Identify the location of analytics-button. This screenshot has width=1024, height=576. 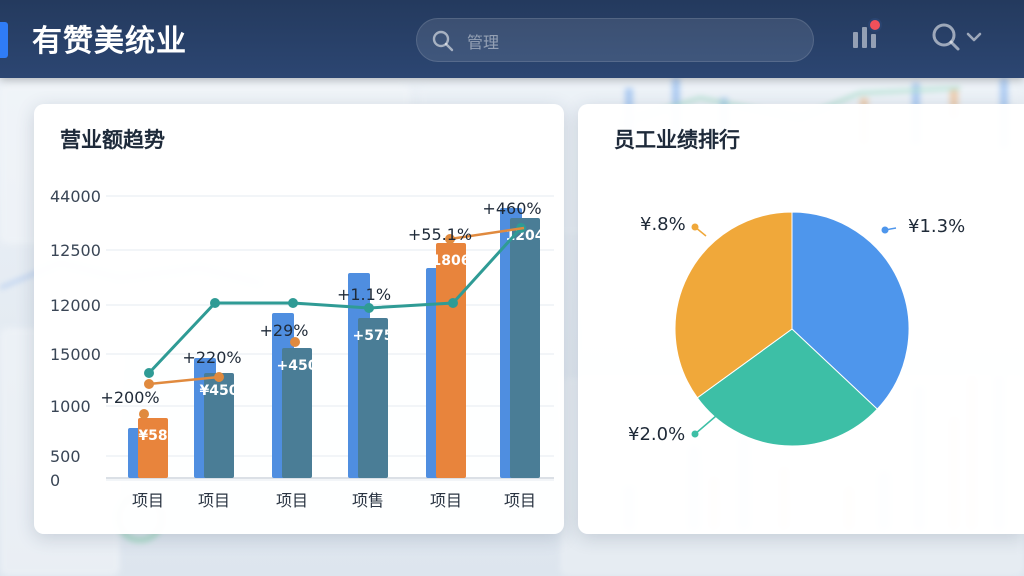
(865, 39).